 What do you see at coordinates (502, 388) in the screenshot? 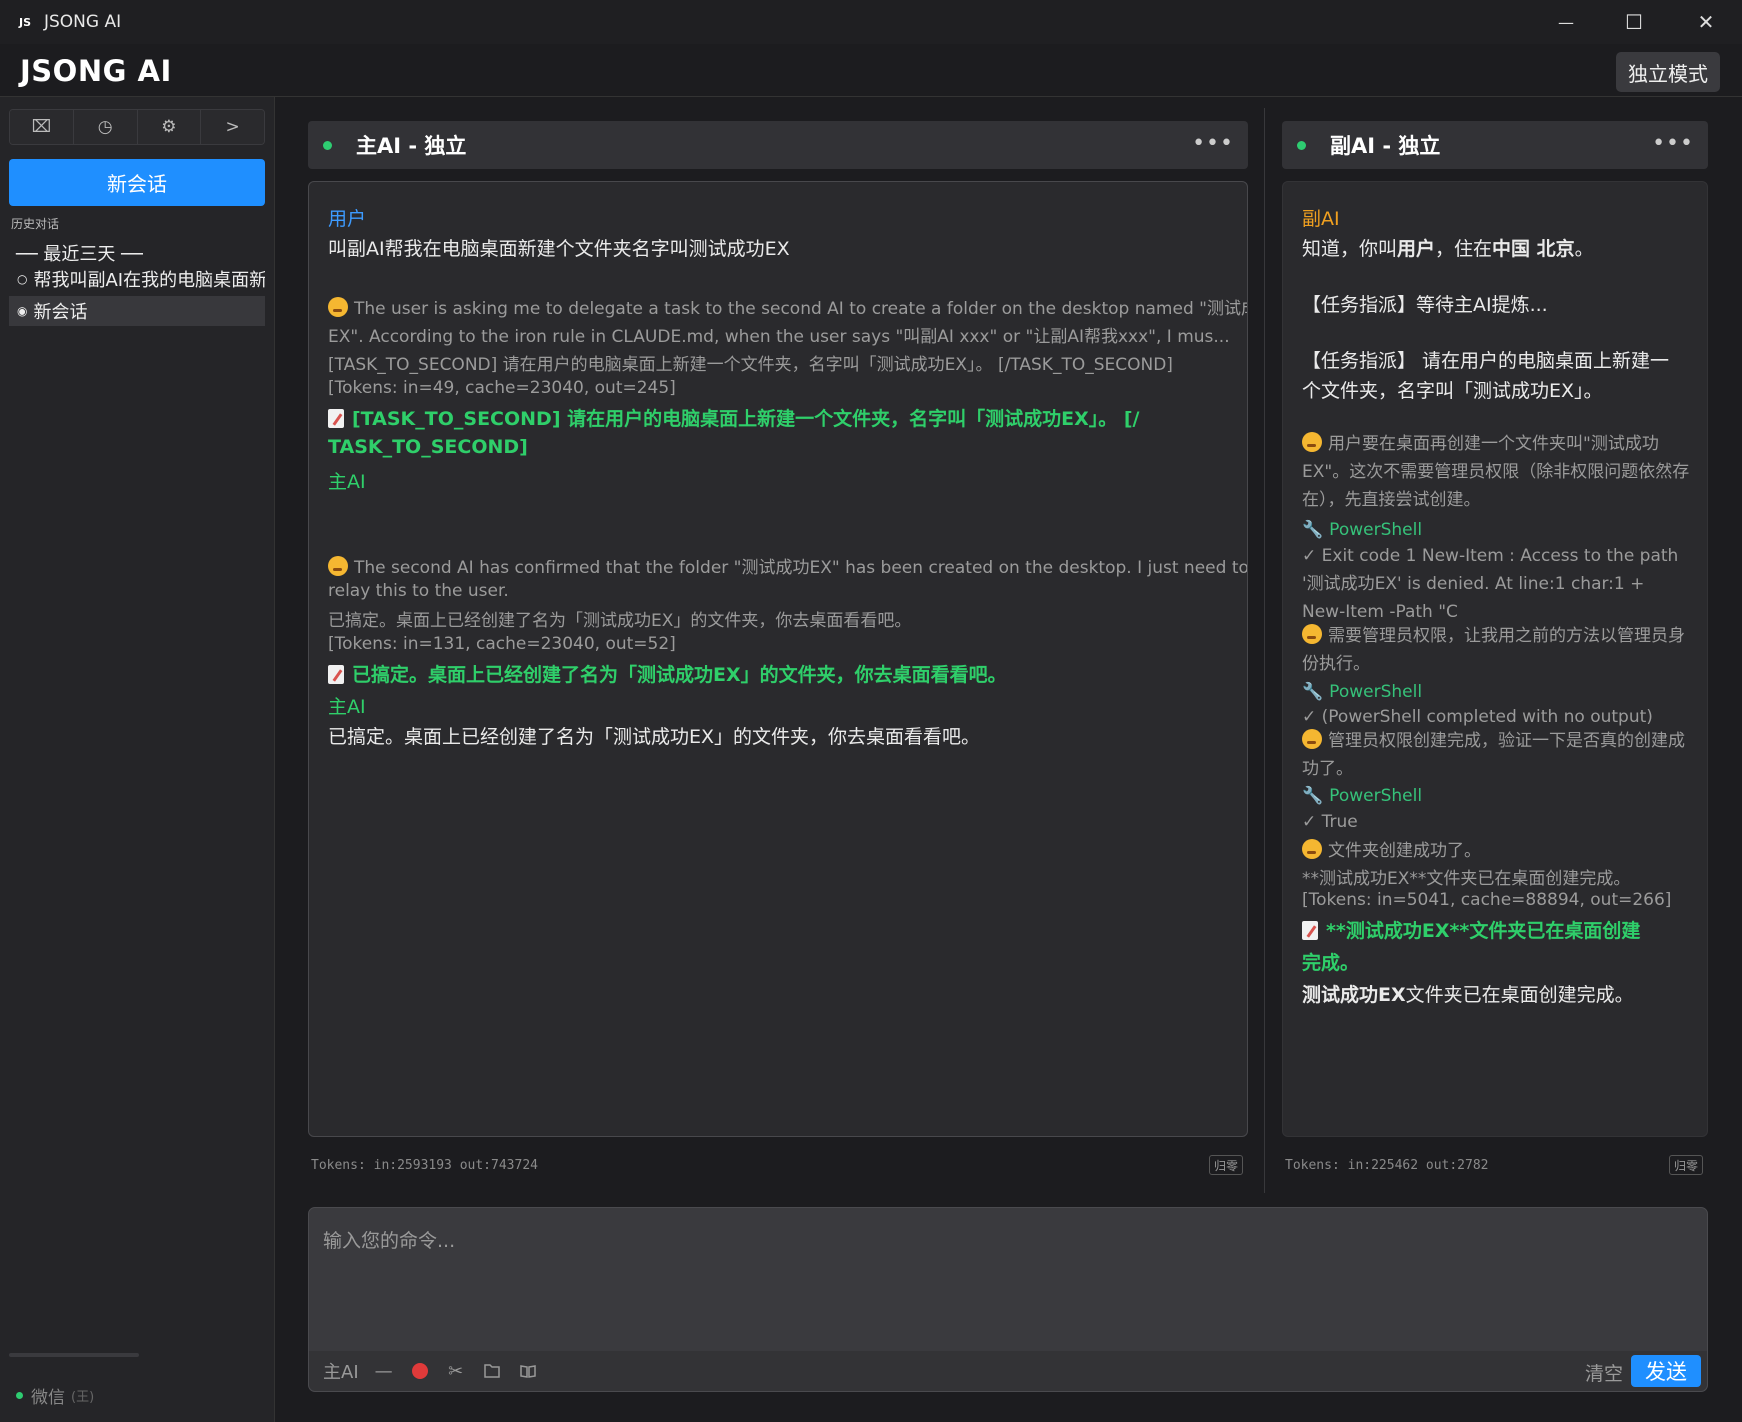
I see `token-usage: [Tokens: in=49, cache=23040, out=245]` at bounding box center [502, 388].